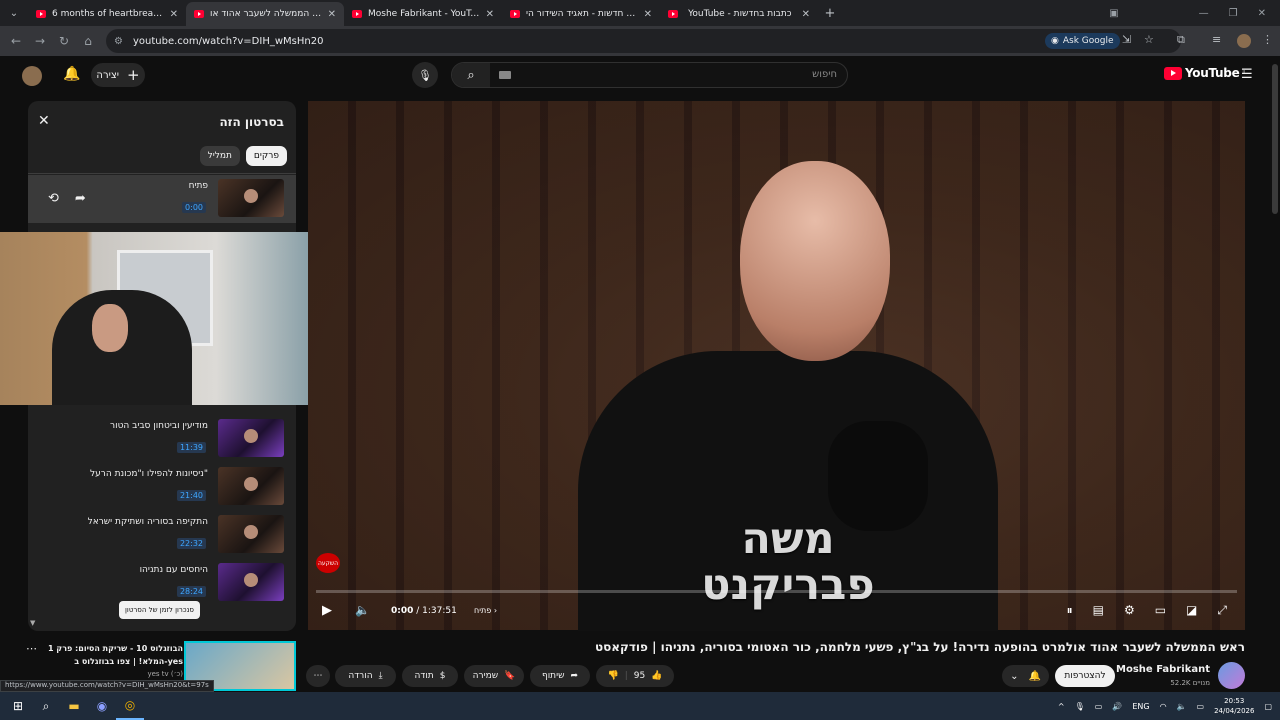 The image size is (1280, 720). Describe the element at coordinates (191, 591) in the screenshot. I see `chapter-timestamp: 28:24` at that location.